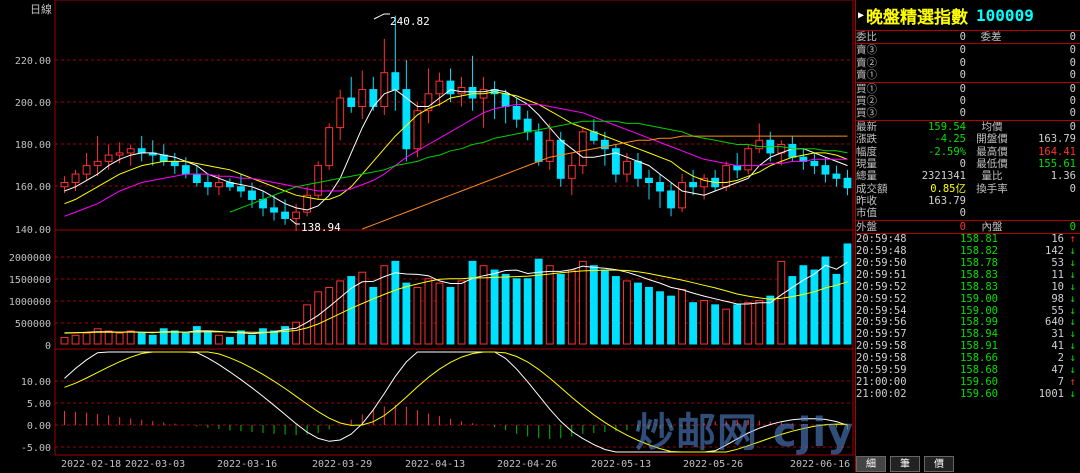  I want to click on stat-value, so click(1047, 201).